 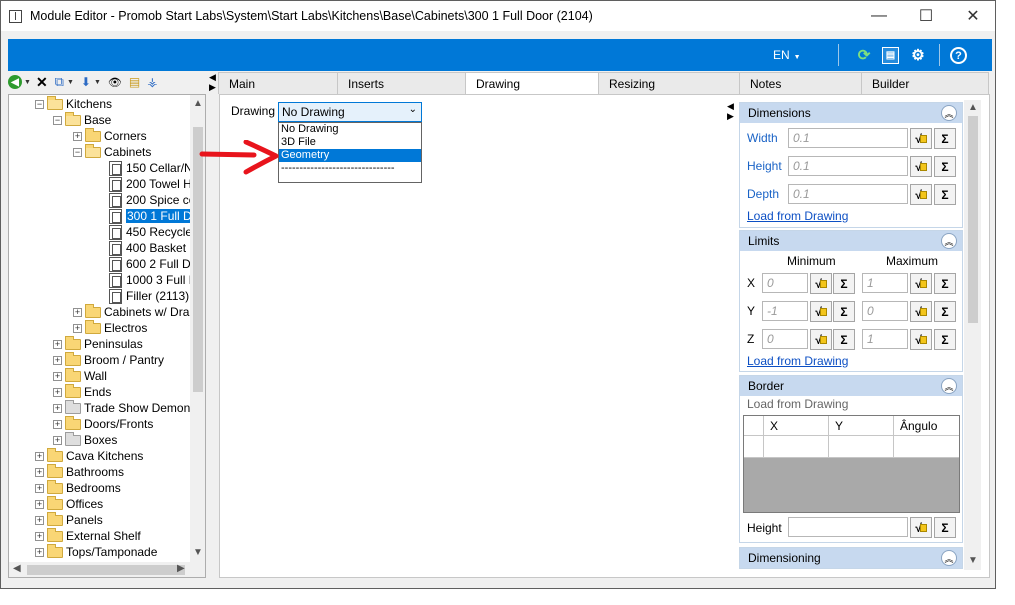 I want to click on width-input: 0.1, so click(x=848, y=138).